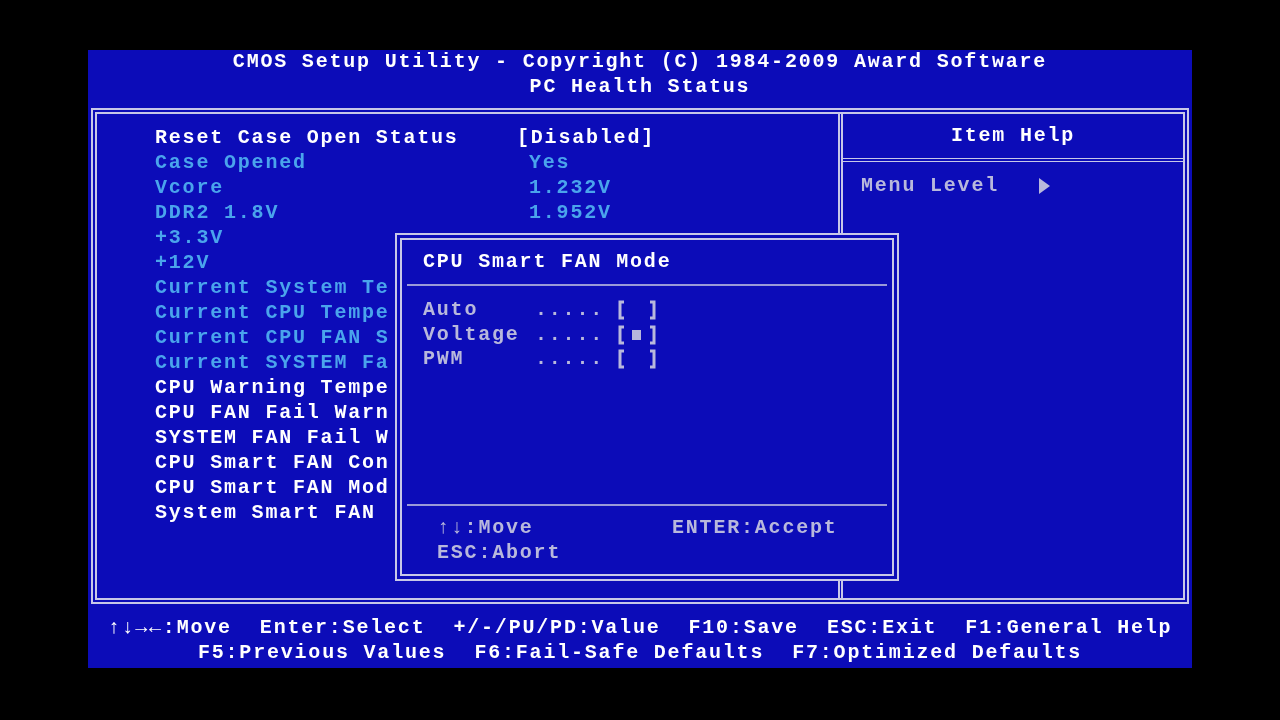 The height and width of the screenshot is (720, 1280). Describe the element at coordinates (486, 528) in the screenshot. I see `key-hint: ↑↓:Move` at that location.